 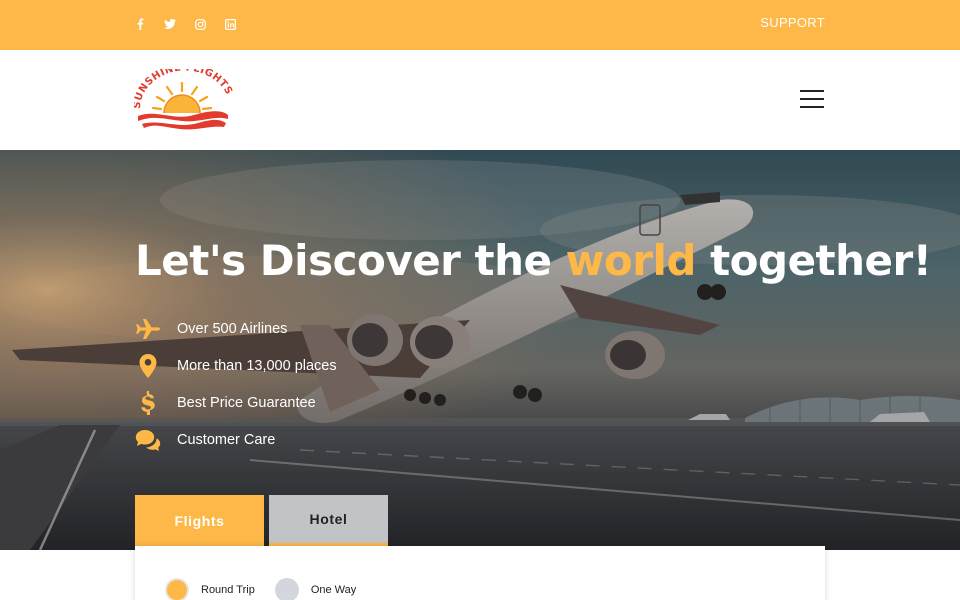 I want to click on tab-hotel: Hotel, so click(x=328, y=520).